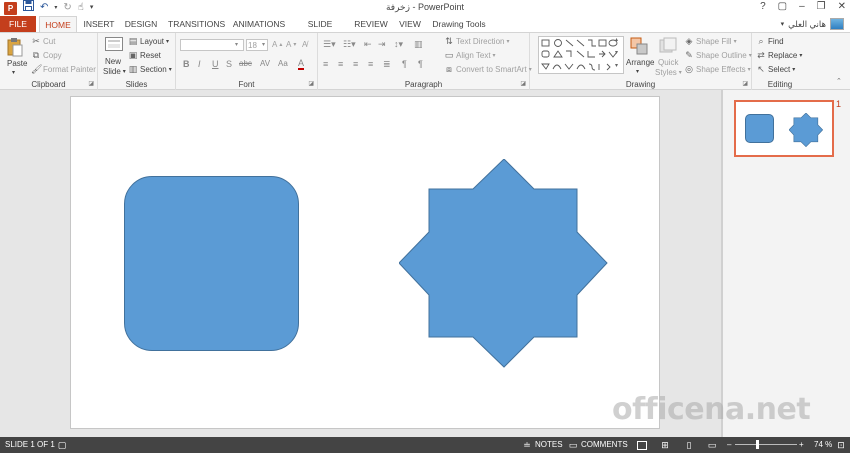 This screenshot has width=850, height=453. Describe the element at coordinates (283, 63) in the screenshot. I see `change-case-button: Aa` at that location.